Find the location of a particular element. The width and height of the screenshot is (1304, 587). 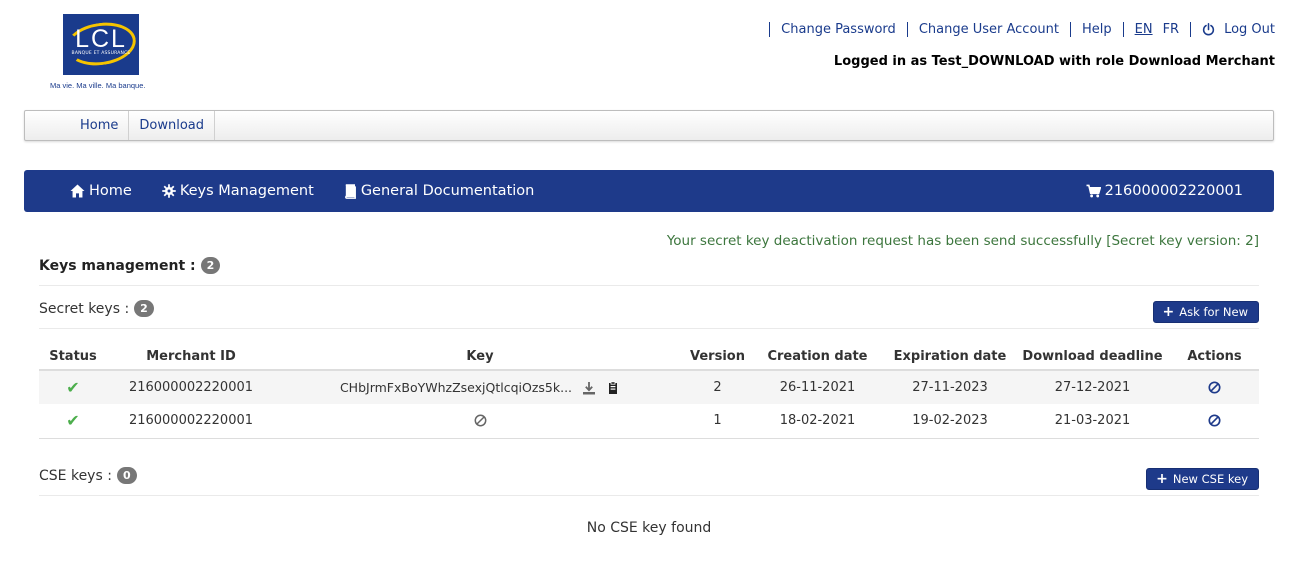

page-title-label: Keys management : is located at coordinates (117, 265).